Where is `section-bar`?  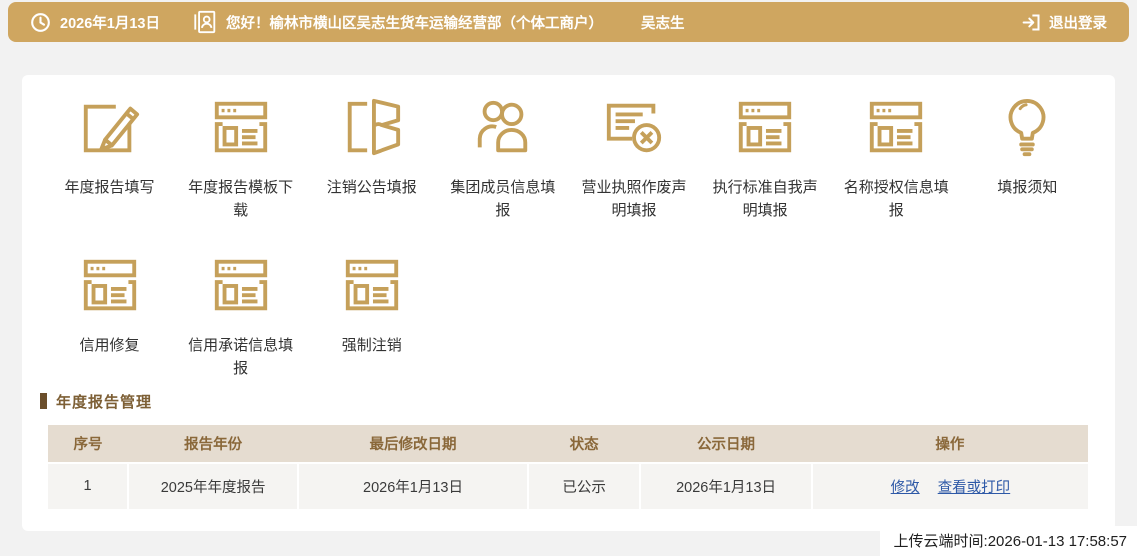 section-bar is located at coordinates (43, 401).